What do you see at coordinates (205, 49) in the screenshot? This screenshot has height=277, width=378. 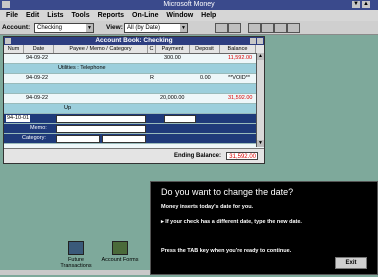 I see `col-deposit: Deposit` at bounding box center [205, 49].